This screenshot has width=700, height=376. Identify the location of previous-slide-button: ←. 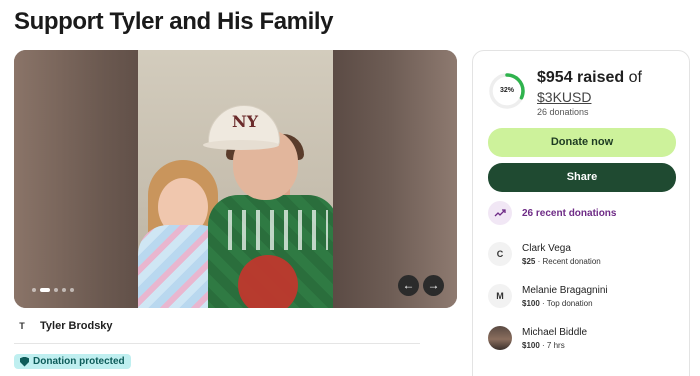
(408, 285).